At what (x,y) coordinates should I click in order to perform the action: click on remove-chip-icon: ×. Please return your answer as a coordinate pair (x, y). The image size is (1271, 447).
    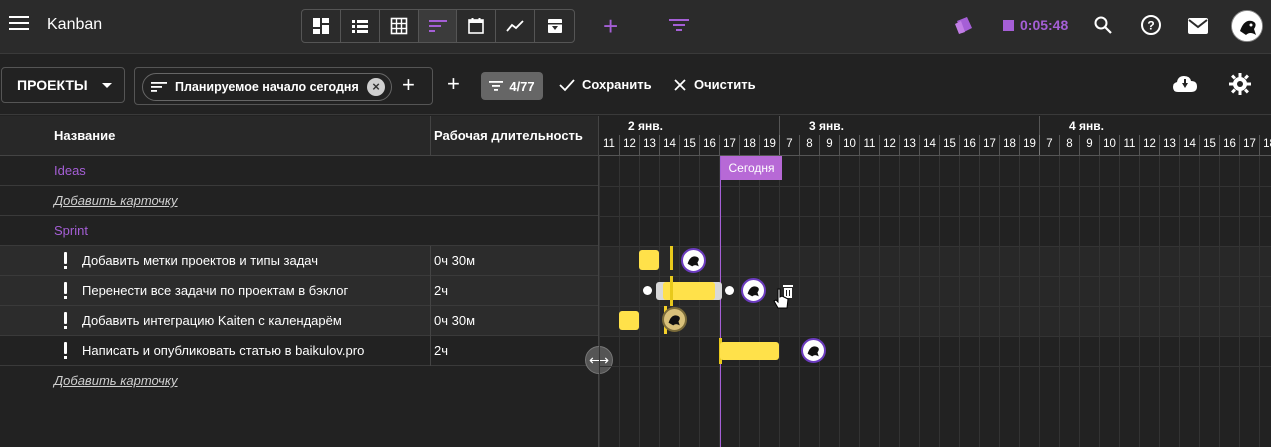
    Looking at the image, I should click on (376, 87).